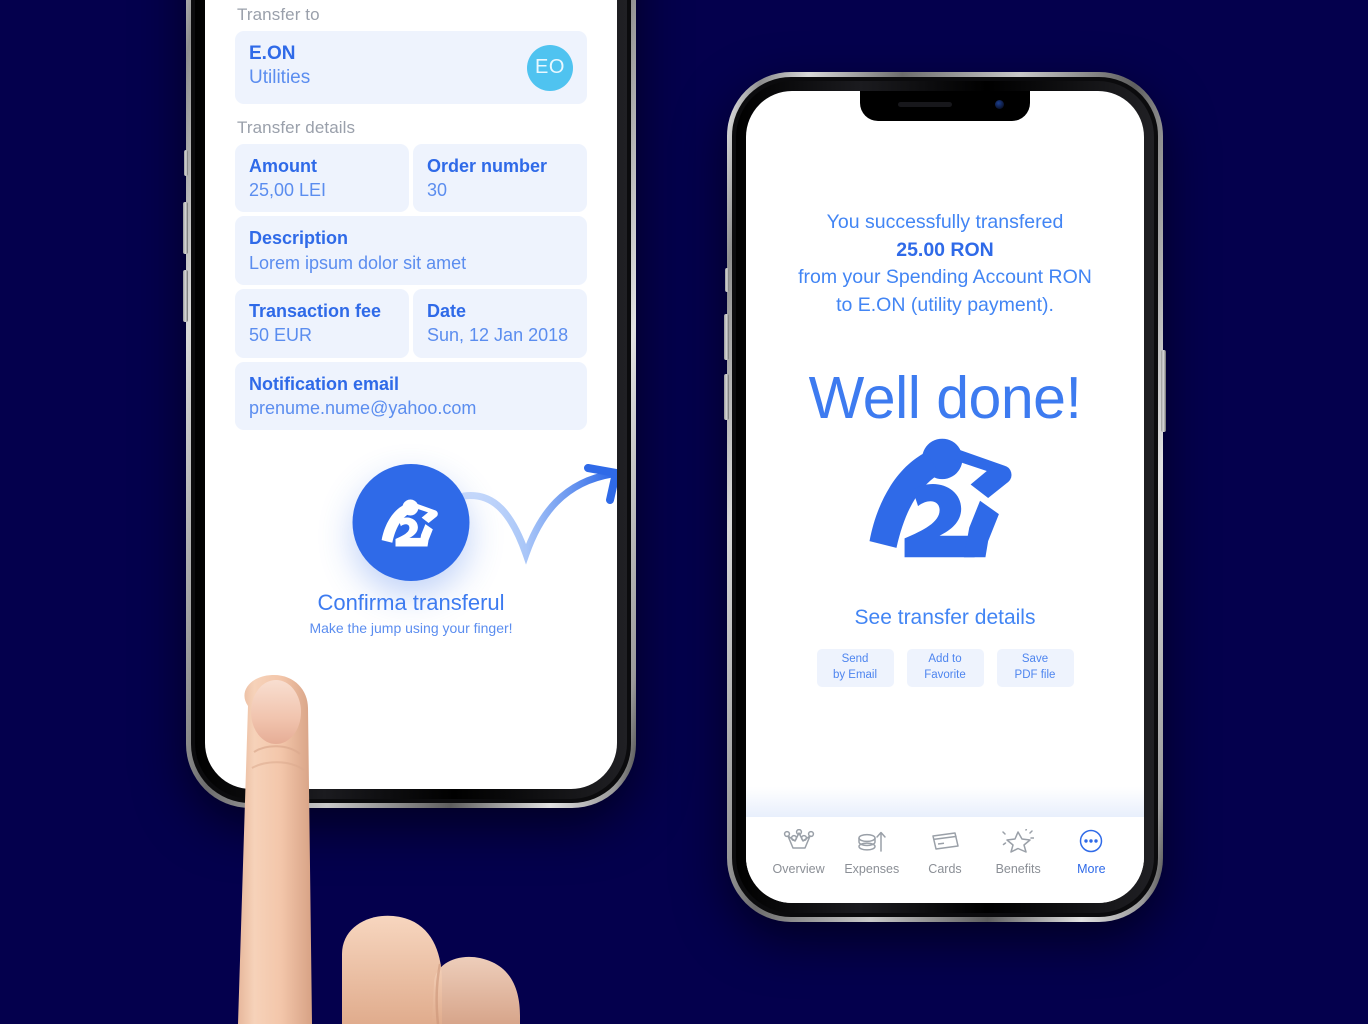  What do you see at coordinates (186, 163) in the screenshot?
I see `mute-switch-left` at bounding box center [186, 163].